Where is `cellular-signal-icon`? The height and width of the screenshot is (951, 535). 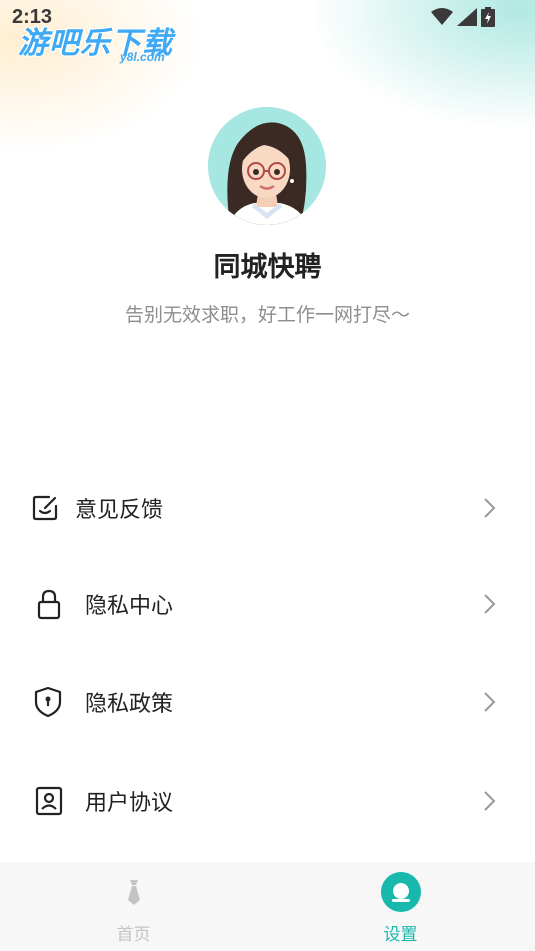
cellular-signal-icon is located at coordinates (467, 17).